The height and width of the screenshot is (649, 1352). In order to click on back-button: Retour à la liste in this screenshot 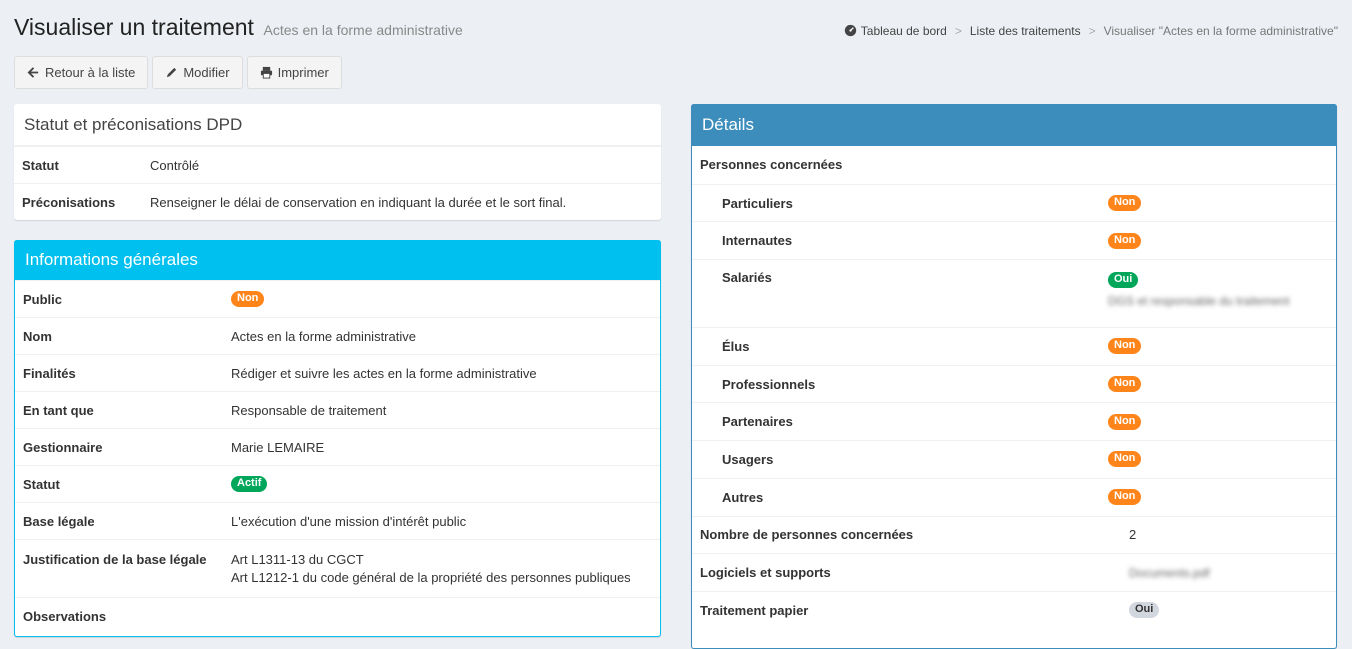, I will do `click(81, 72)`.